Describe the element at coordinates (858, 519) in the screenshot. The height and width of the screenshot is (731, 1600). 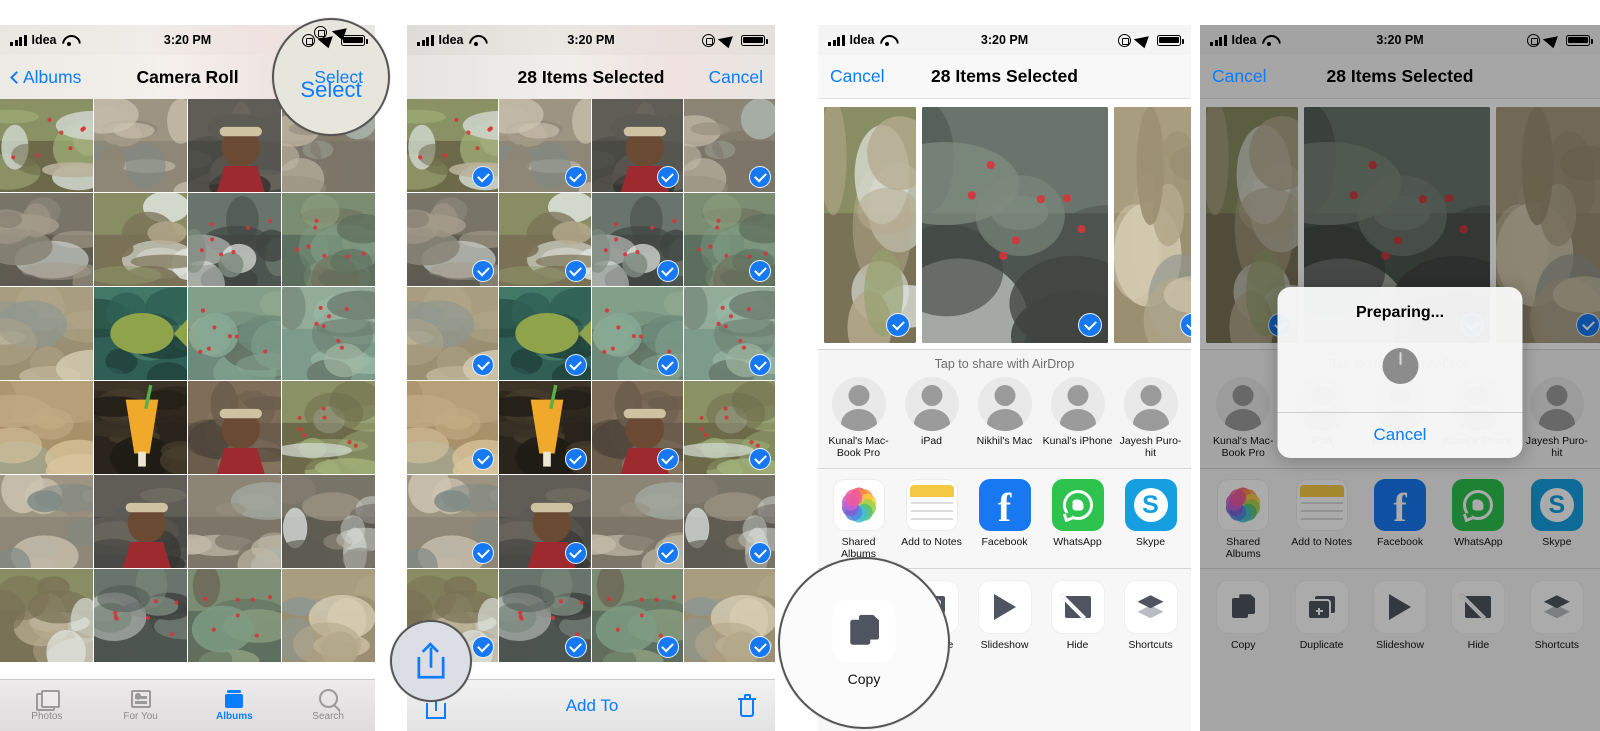
I see `share-app-shared-albums: Shared Albums` at that location.